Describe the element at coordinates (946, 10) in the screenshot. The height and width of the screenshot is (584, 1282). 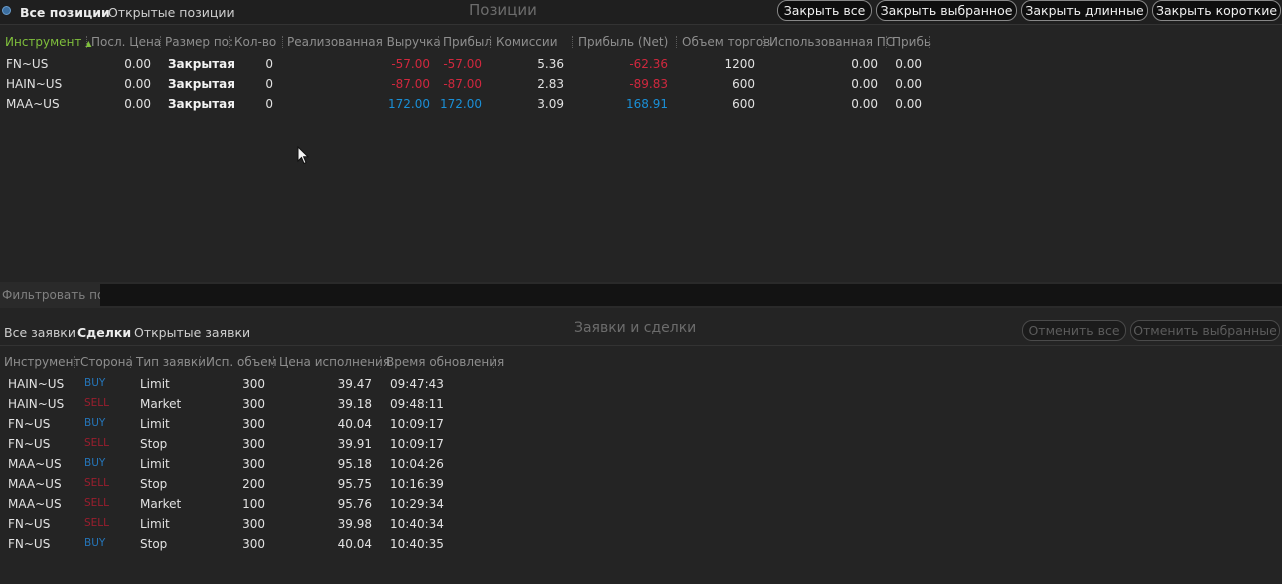
I see `close-selected-button: Закрыть выбранное` at that location.